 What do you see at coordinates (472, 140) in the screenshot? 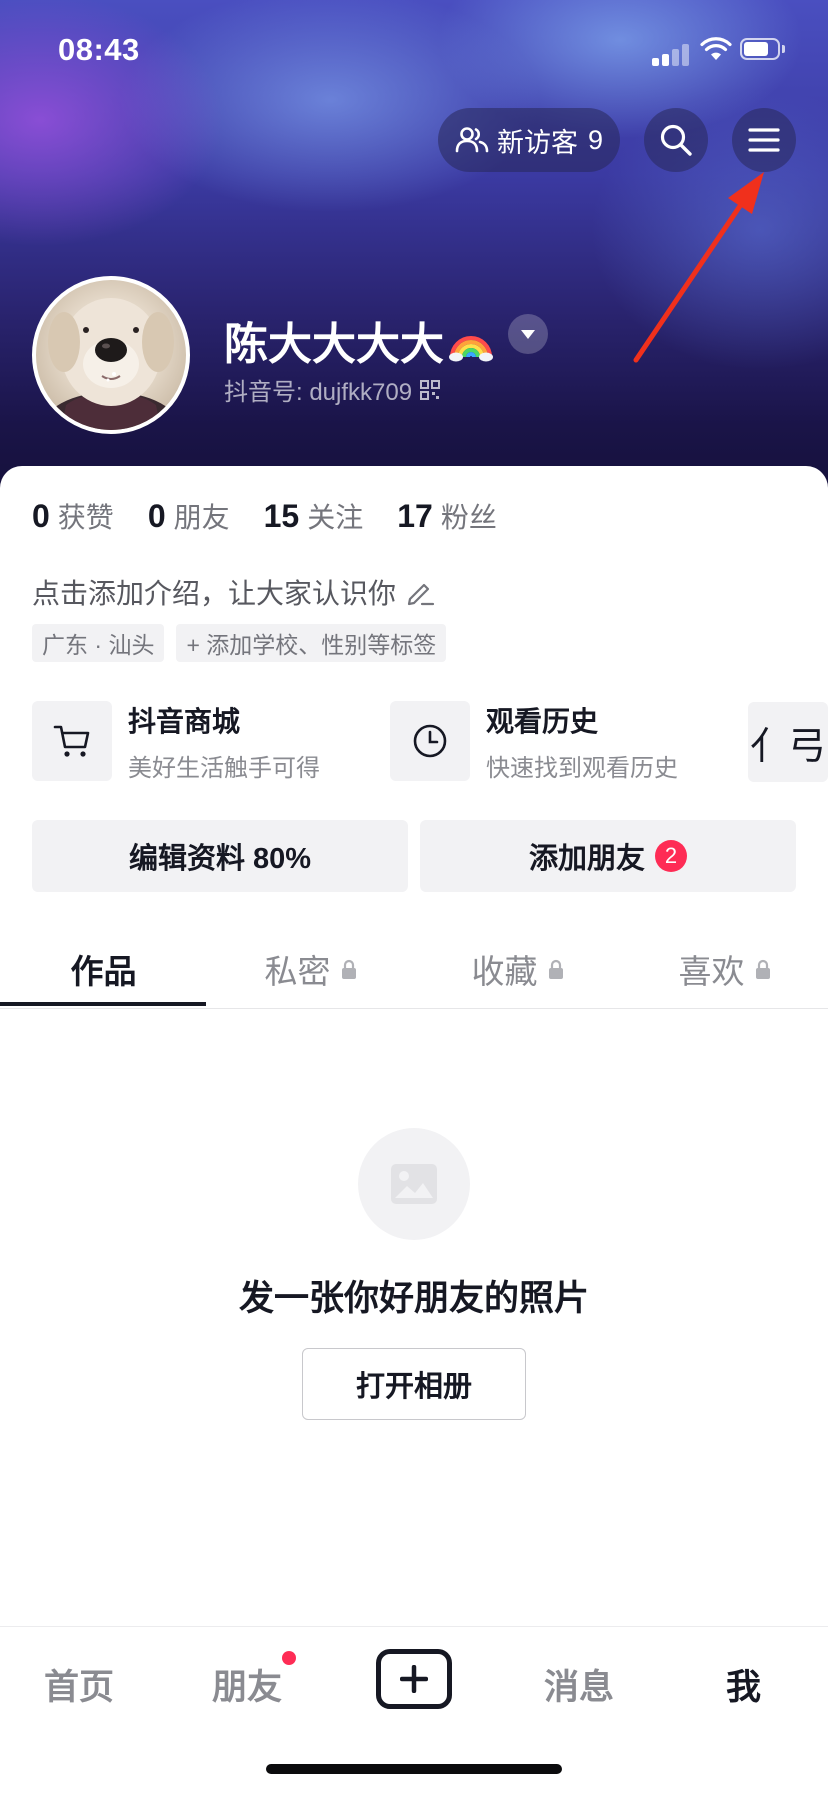
I see `people-icon` at bounding box center [472, 140].